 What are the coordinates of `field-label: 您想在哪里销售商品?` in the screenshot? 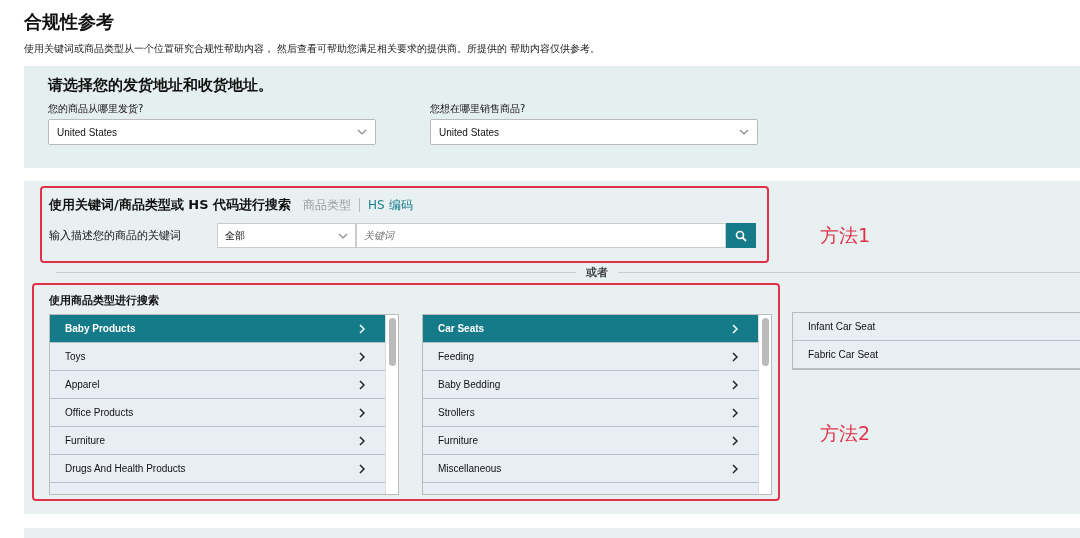 It's located at (478, 109).